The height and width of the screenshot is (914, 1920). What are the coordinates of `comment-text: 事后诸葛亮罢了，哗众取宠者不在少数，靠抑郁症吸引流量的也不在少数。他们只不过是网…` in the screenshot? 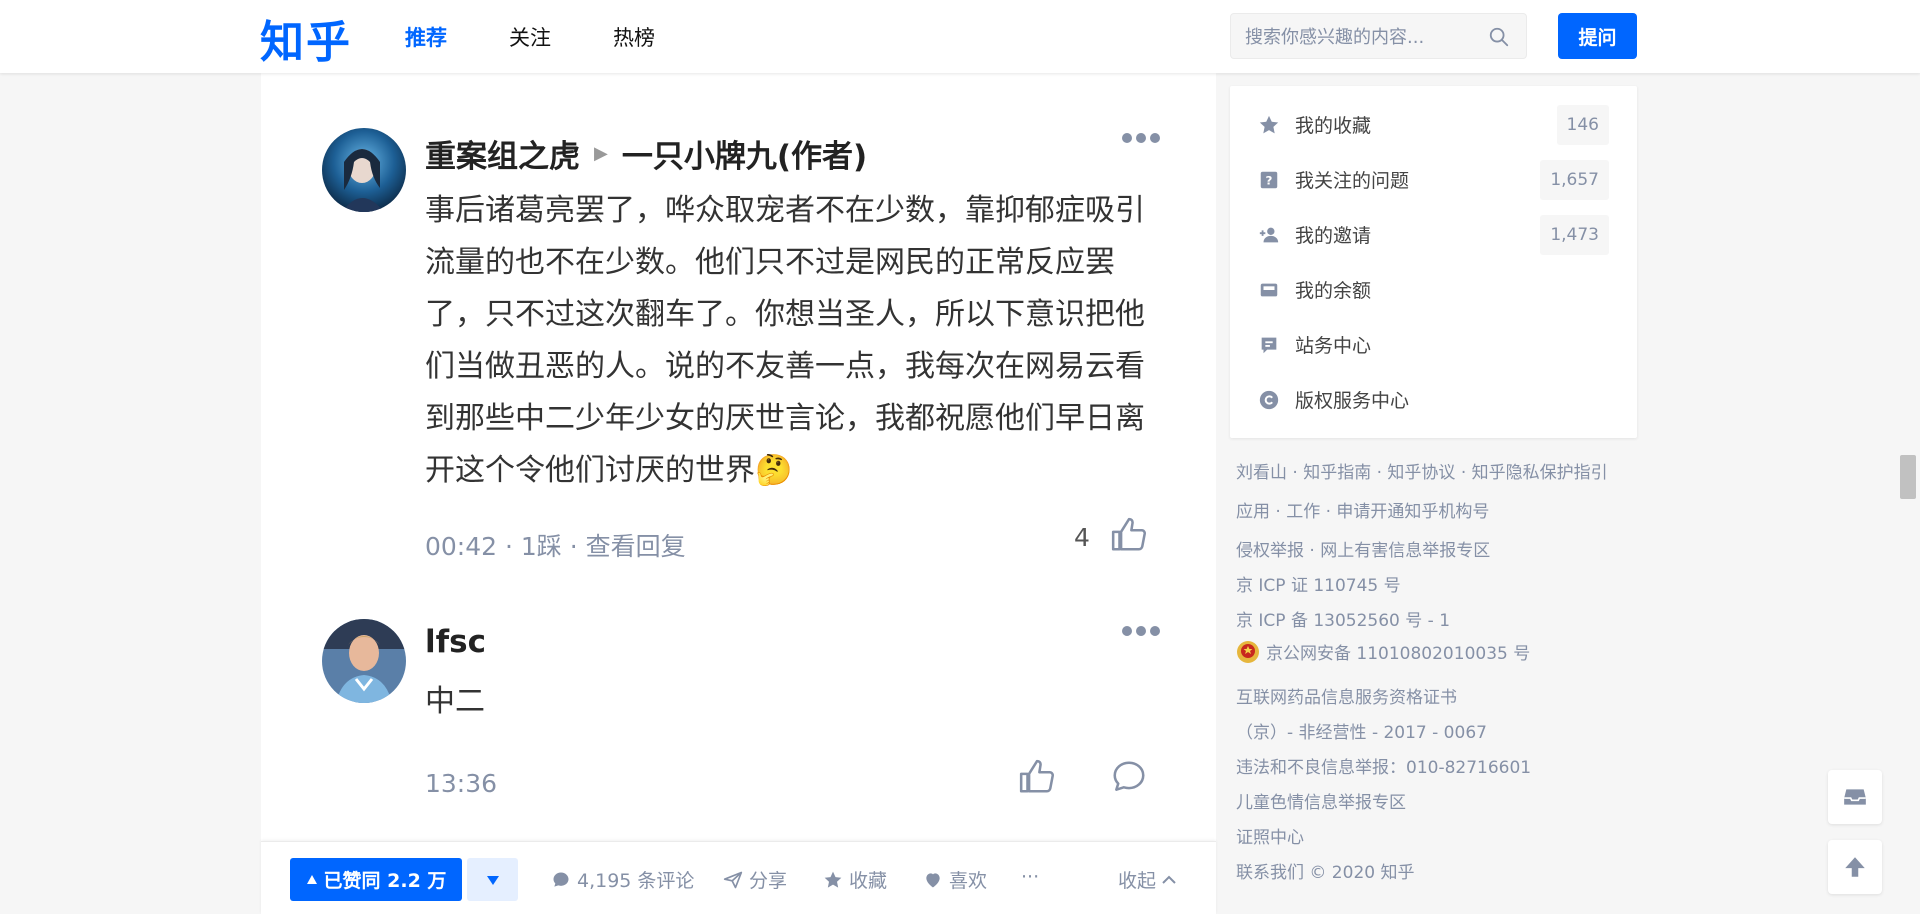 It's located at (785, 340).